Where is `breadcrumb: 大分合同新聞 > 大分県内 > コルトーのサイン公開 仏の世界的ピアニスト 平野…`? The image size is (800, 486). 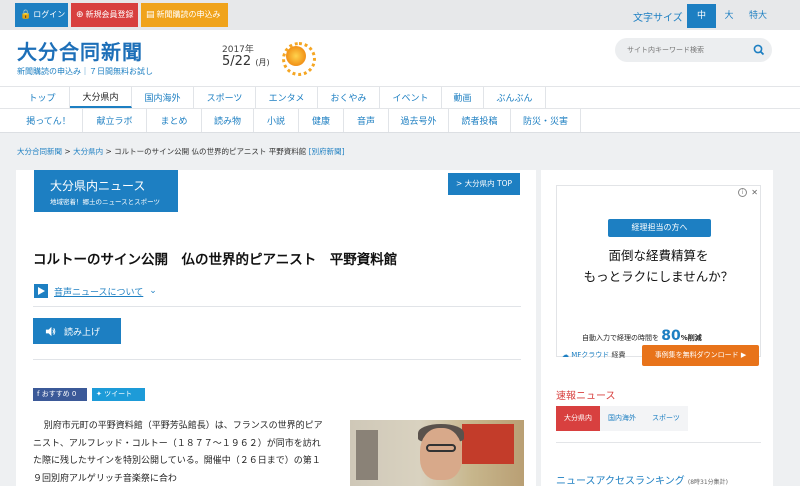 breadcrumb: 大分合同新聞 > 大分県内 > コルトーのサイン公開 仏の世界的ピアニスト 平野… is located at coordinates (181, 151).